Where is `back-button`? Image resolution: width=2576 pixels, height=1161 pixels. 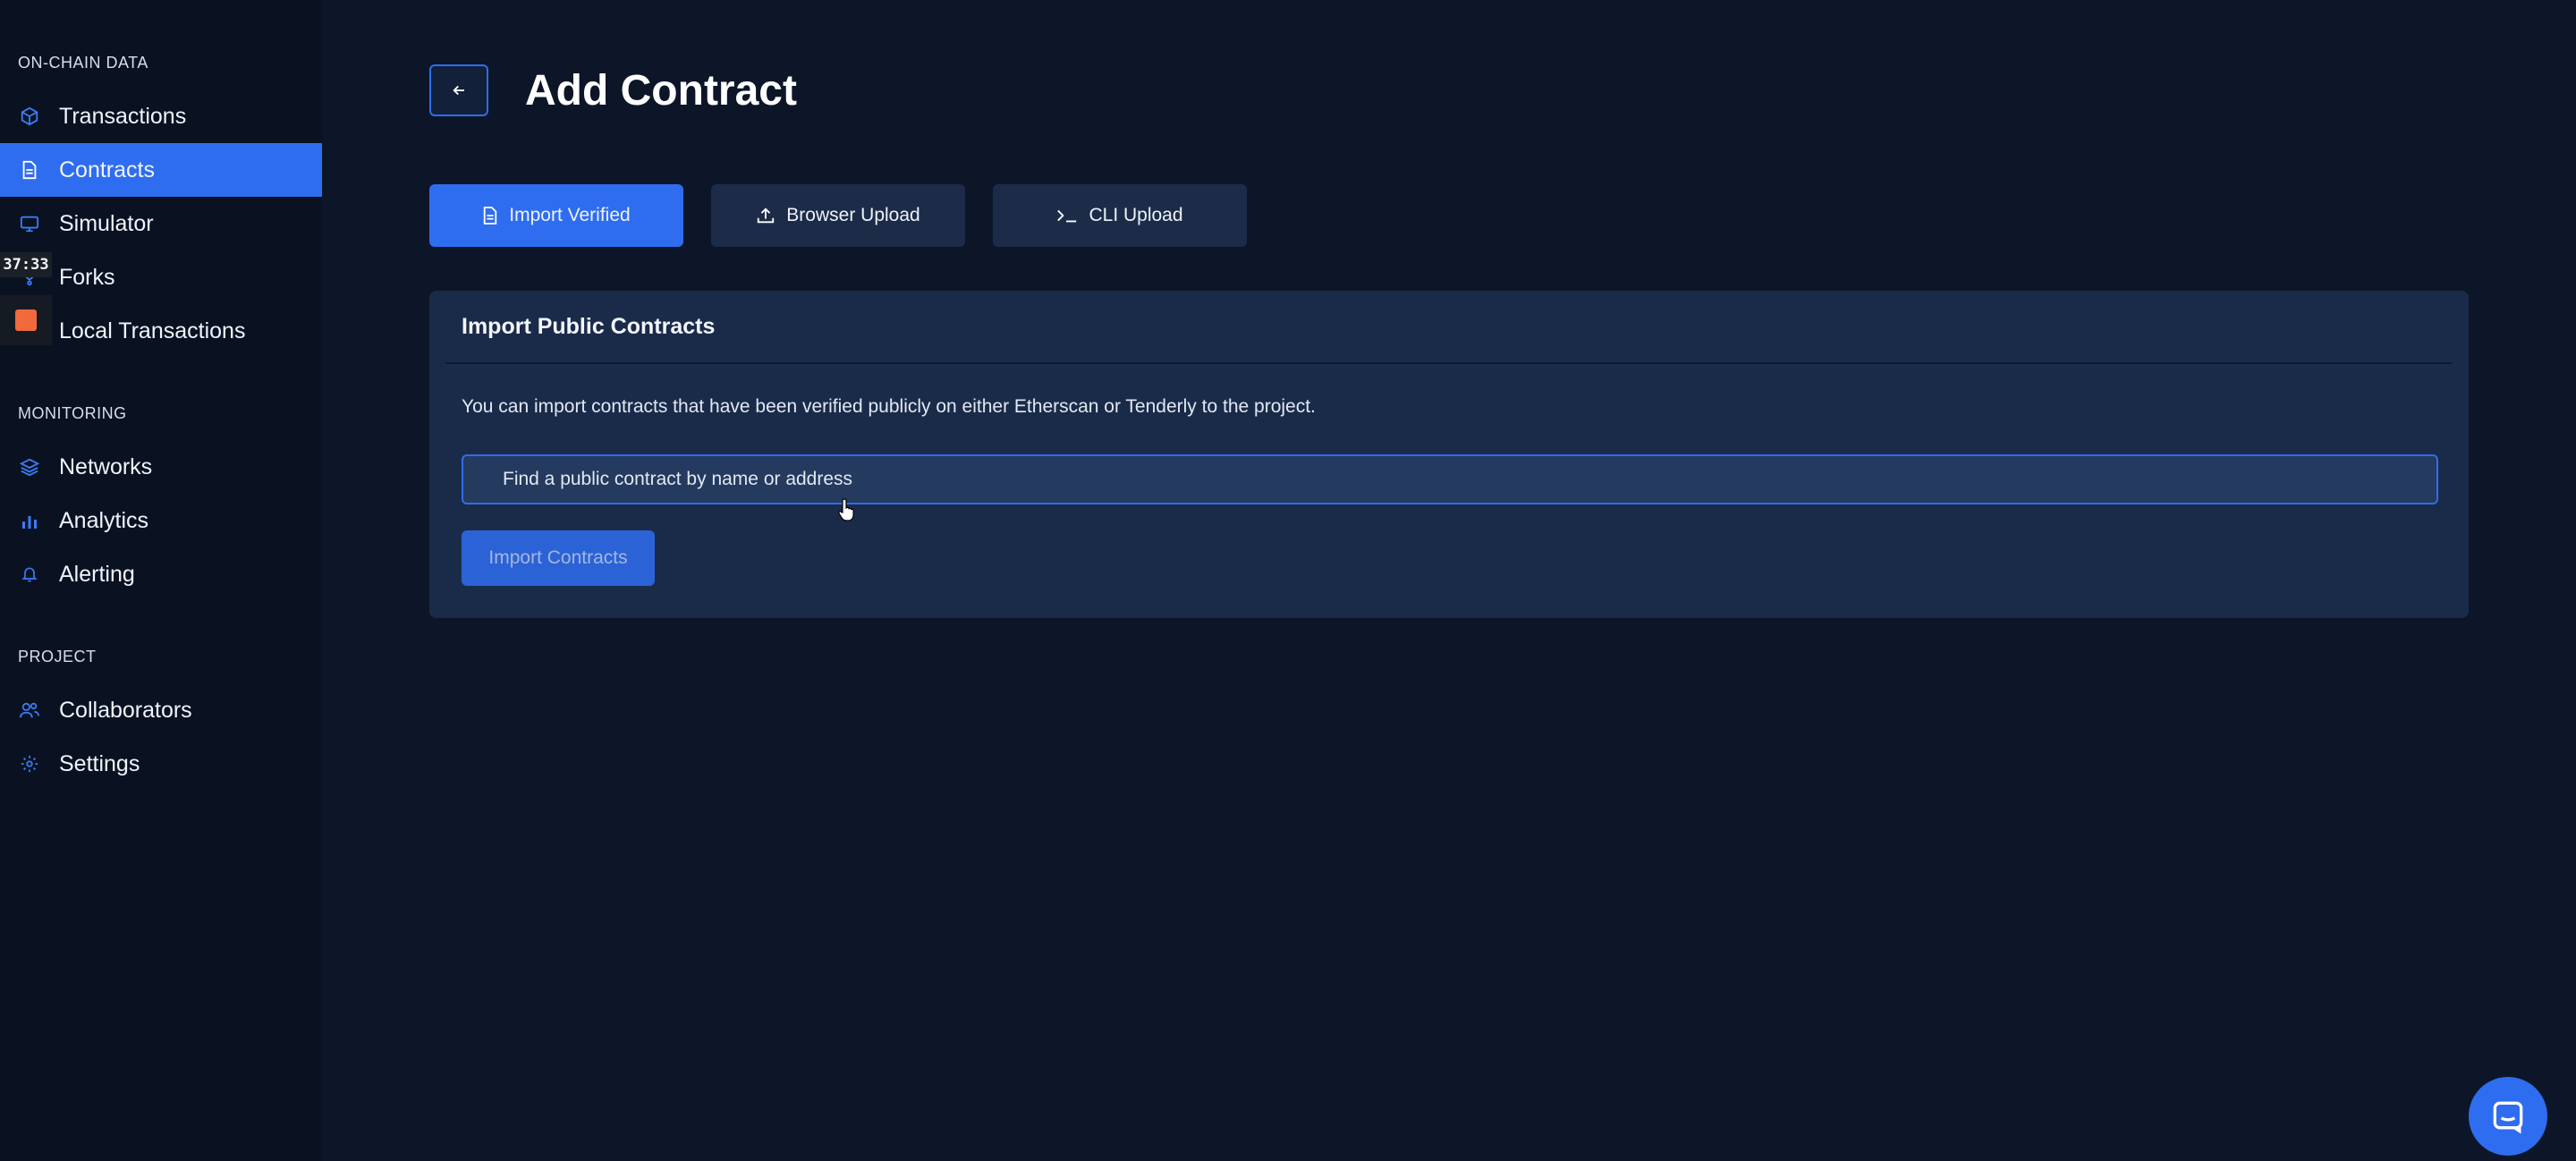 back-button is located at coordinates (458, 90).